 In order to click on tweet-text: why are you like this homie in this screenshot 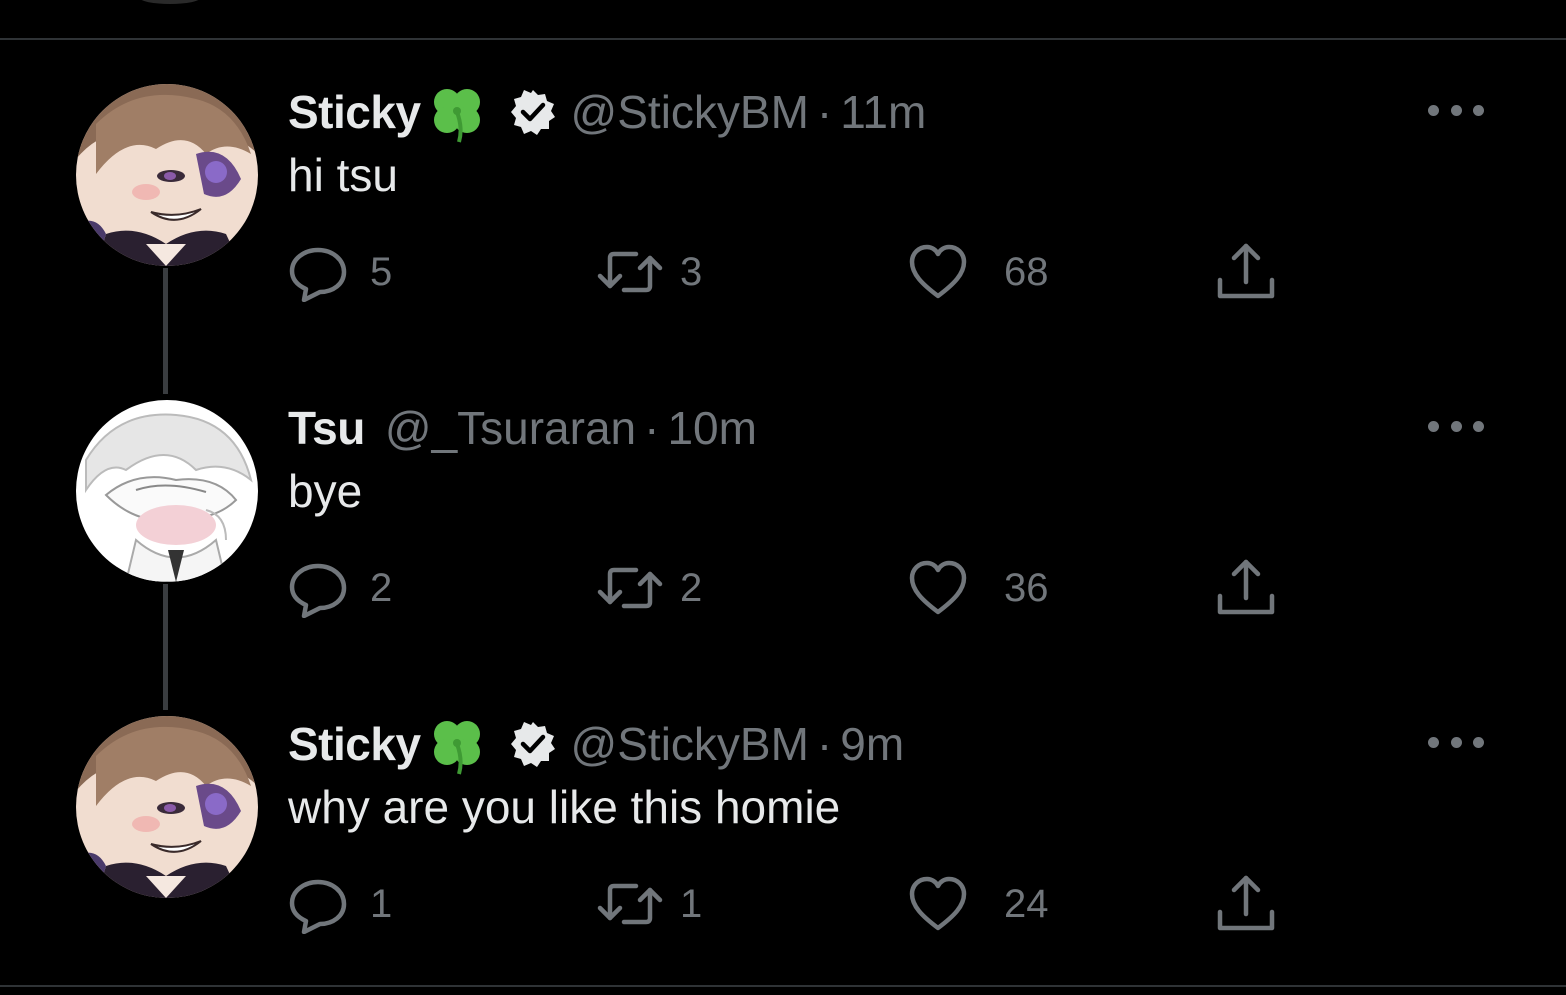, I will do `click(564, 807)`.